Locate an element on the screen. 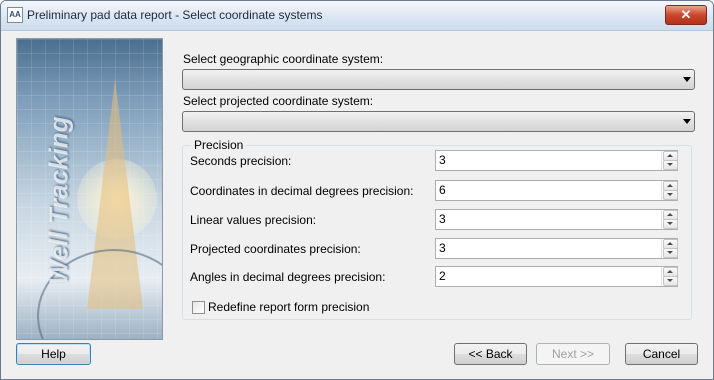  close-button: ✕ is located at coordinates (686, 15).